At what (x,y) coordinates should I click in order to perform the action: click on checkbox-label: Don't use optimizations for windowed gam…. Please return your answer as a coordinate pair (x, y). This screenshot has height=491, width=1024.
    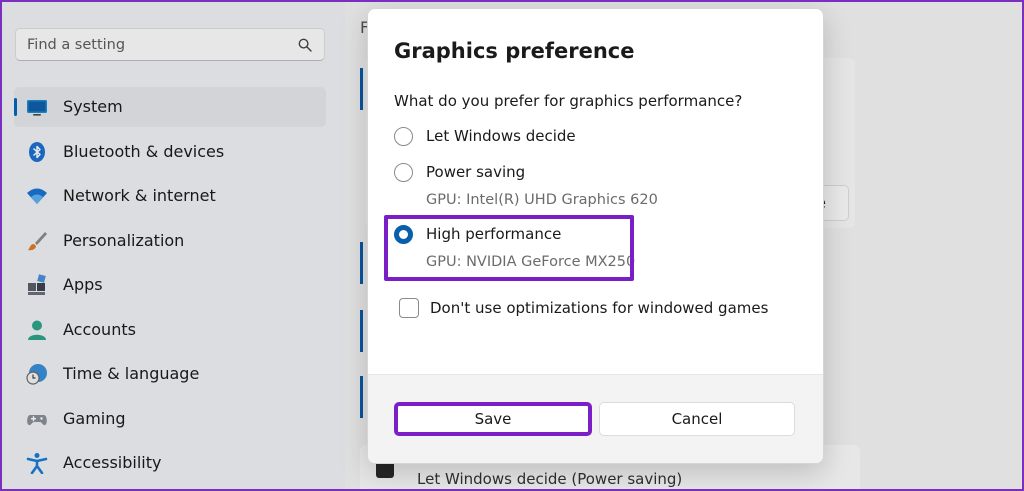
    Looking at the image, I should click on (599, 308).